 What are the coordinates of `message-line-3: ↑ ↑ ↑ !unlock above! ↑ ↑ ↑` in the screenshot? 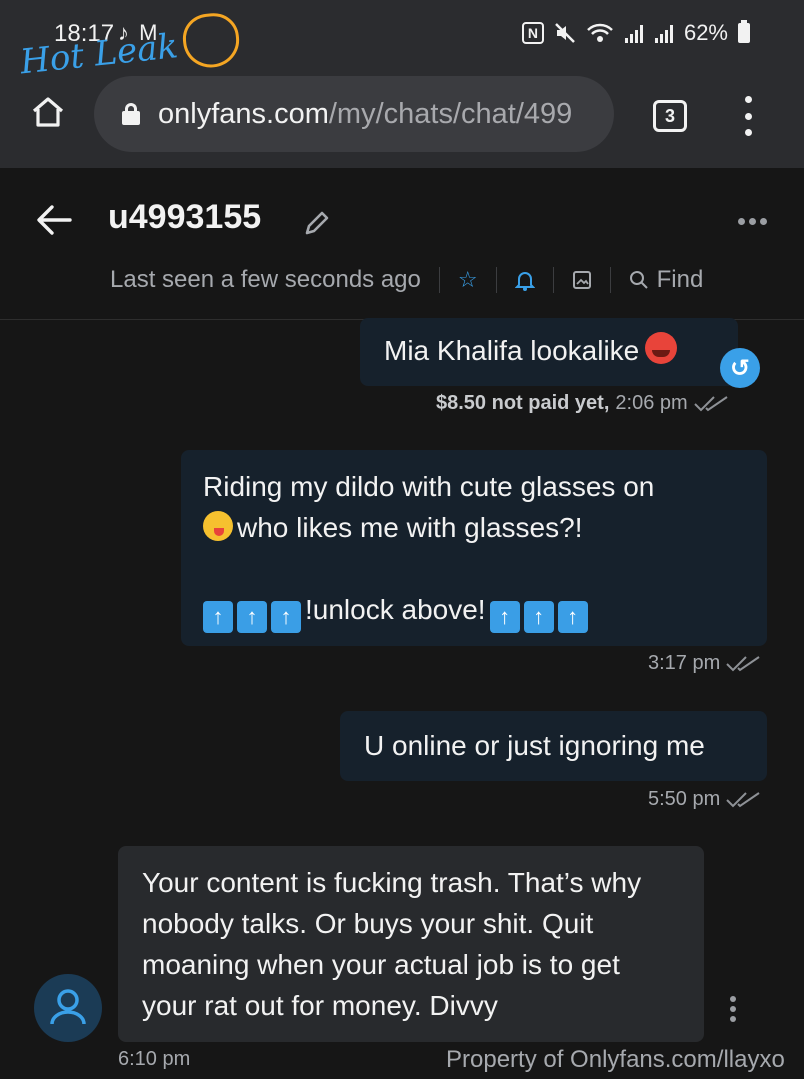 It's located at (474, 611).